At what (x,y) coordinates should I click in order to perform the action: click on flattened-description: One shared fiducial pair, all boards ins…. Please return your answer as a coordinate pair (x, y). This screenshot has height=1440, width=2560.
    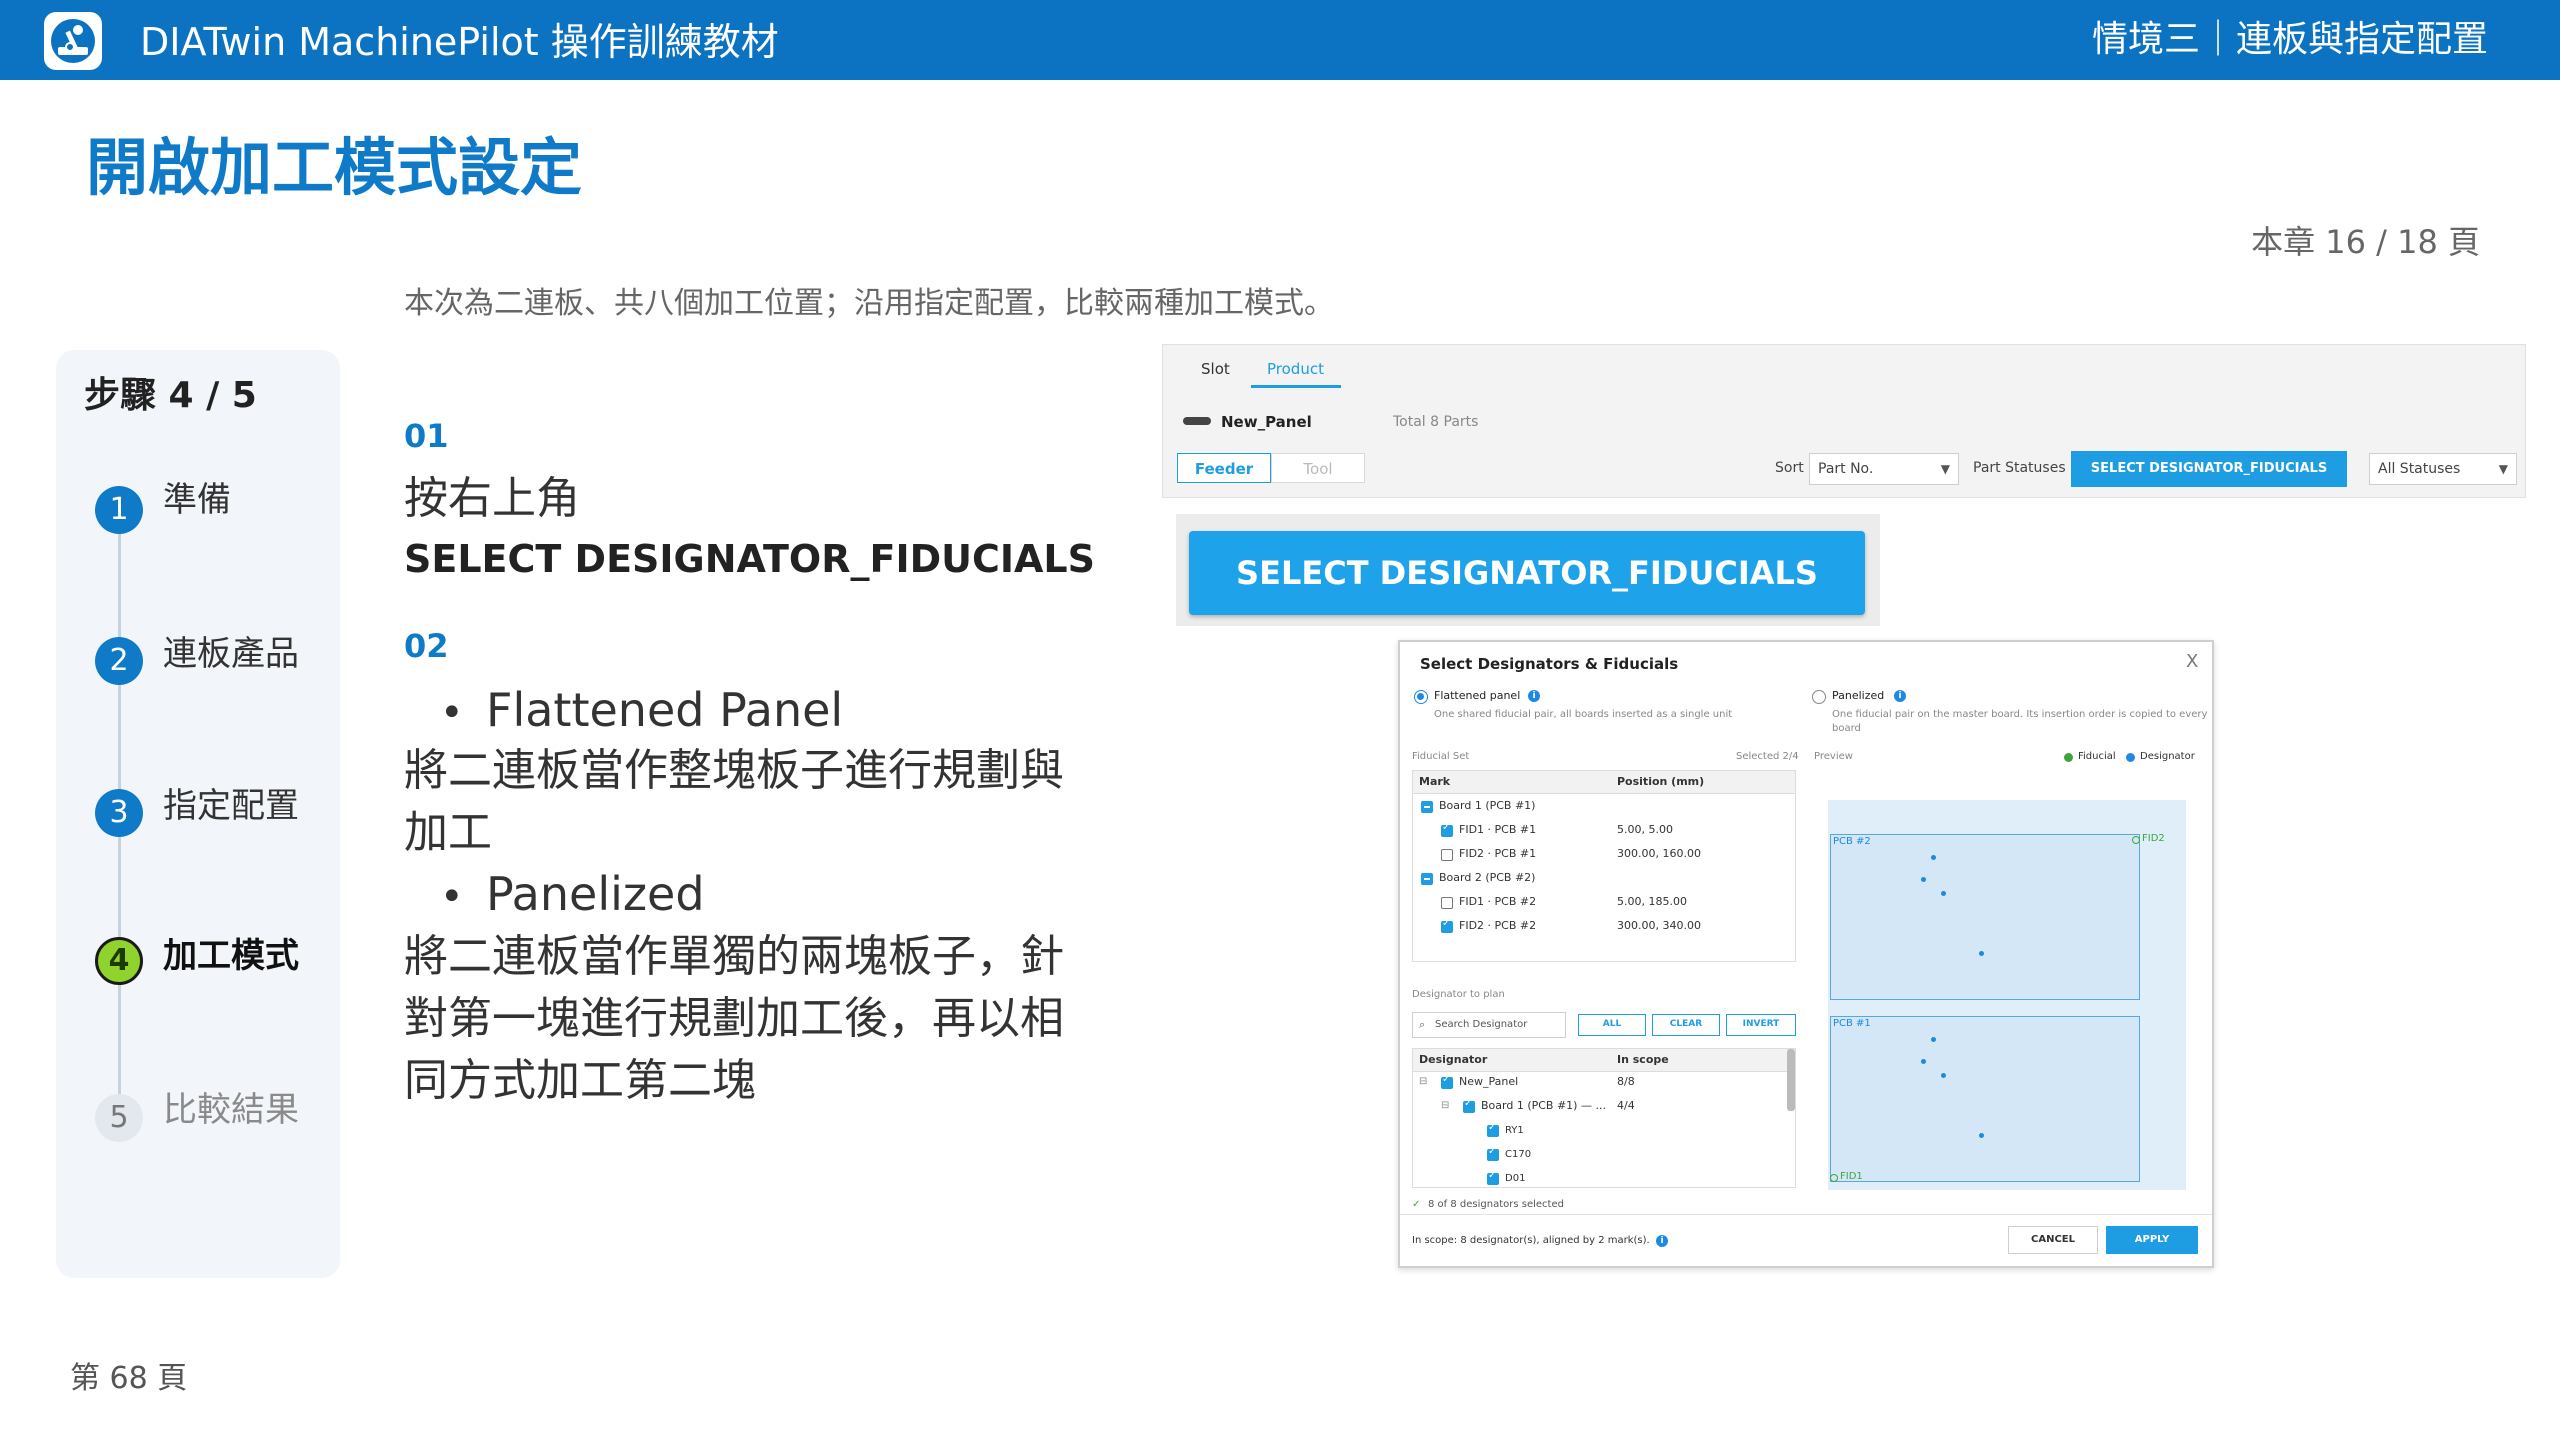
    Looking at the image, I should click on (1583, 714).